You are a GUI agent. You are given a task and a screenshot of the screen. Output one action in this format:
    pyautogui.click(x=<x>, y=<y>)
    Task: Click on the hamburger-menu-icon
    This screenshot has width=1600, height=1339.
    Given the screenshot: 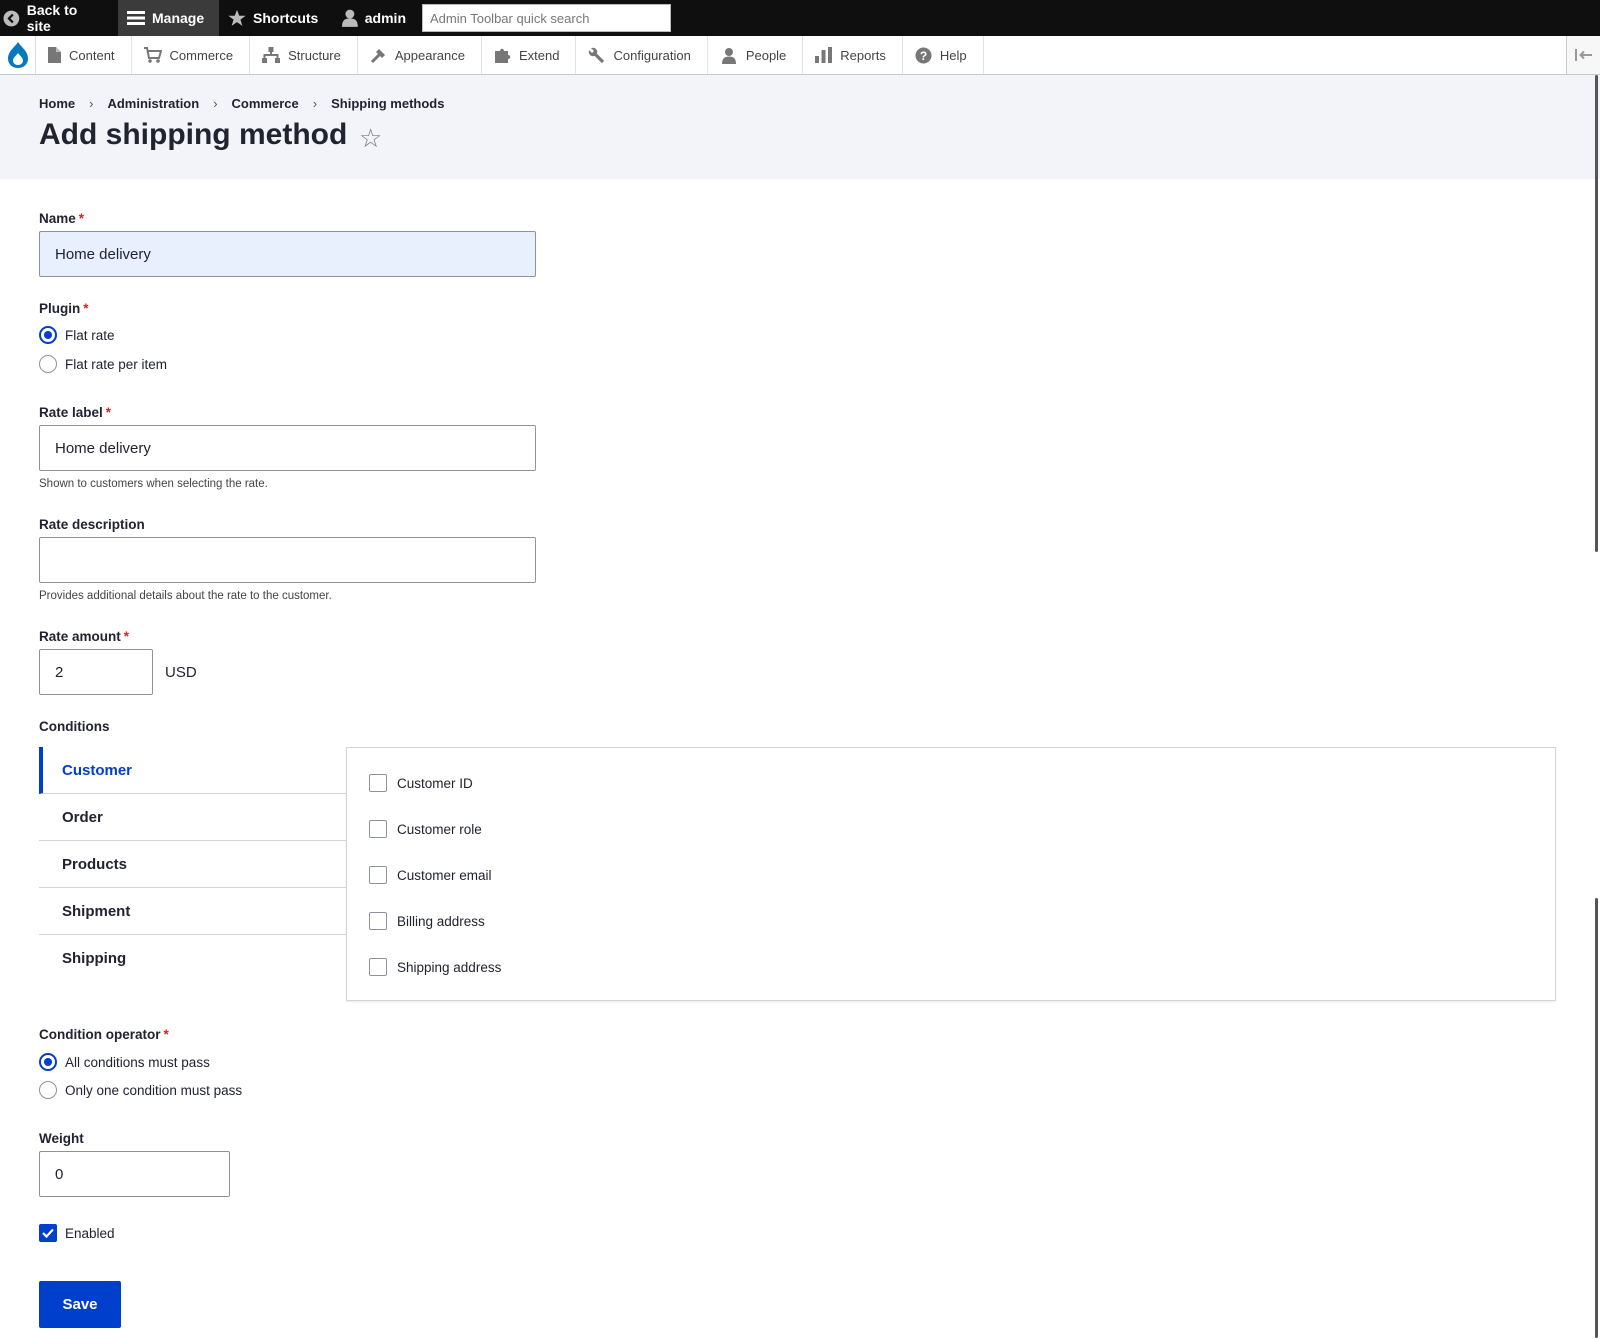 What is the action you would take?
    pyautogui.click(x=136, y=18)
    